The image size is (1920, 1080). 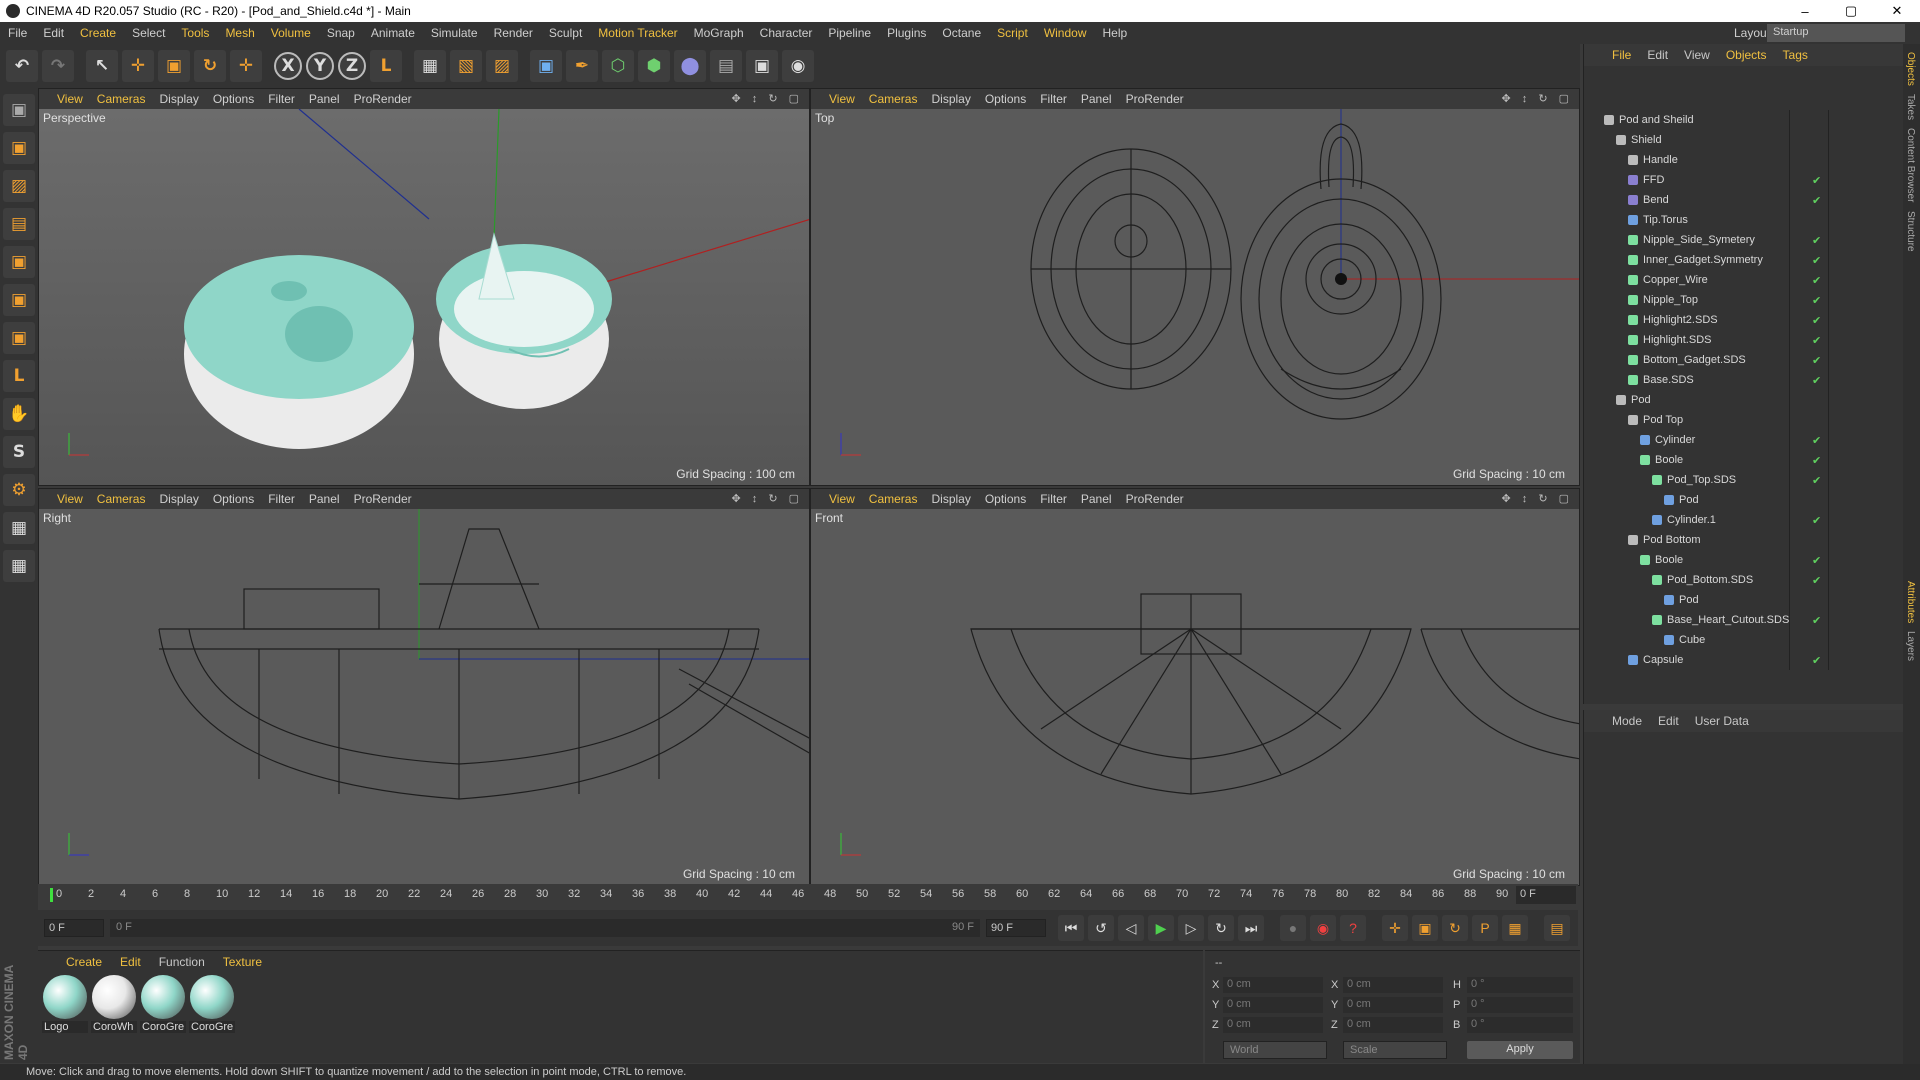 What do you see at coordinates (1744, 360) in the screenshot?
I see `object-row: Bottom_Gadget.SDS ✔` at bounding box center [1744, 360].